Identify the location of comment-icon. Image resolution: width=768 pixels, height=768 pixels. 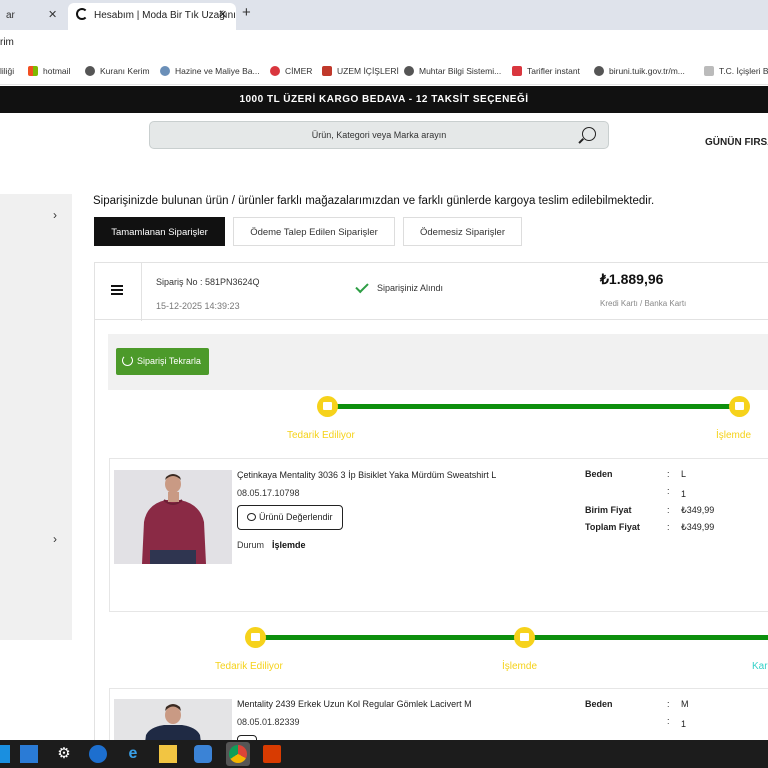
(251, 517).